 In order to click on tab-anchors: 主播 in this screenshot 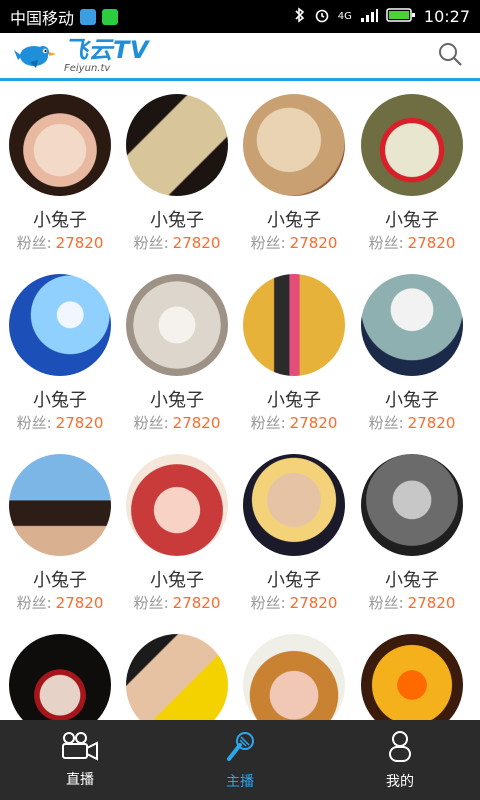, I will do `click(240, 760)`.